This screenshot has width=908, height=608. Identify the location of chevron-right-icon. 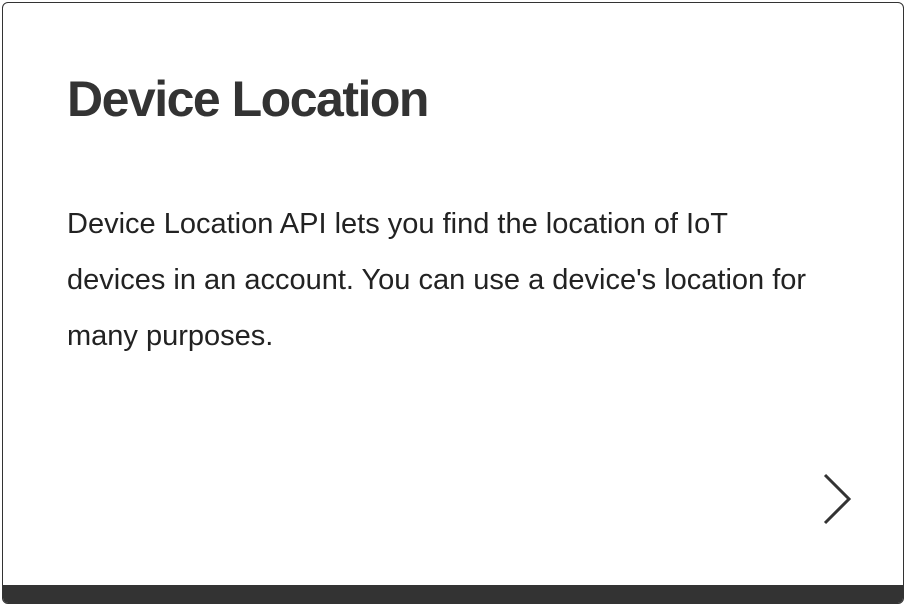
(835, 498).